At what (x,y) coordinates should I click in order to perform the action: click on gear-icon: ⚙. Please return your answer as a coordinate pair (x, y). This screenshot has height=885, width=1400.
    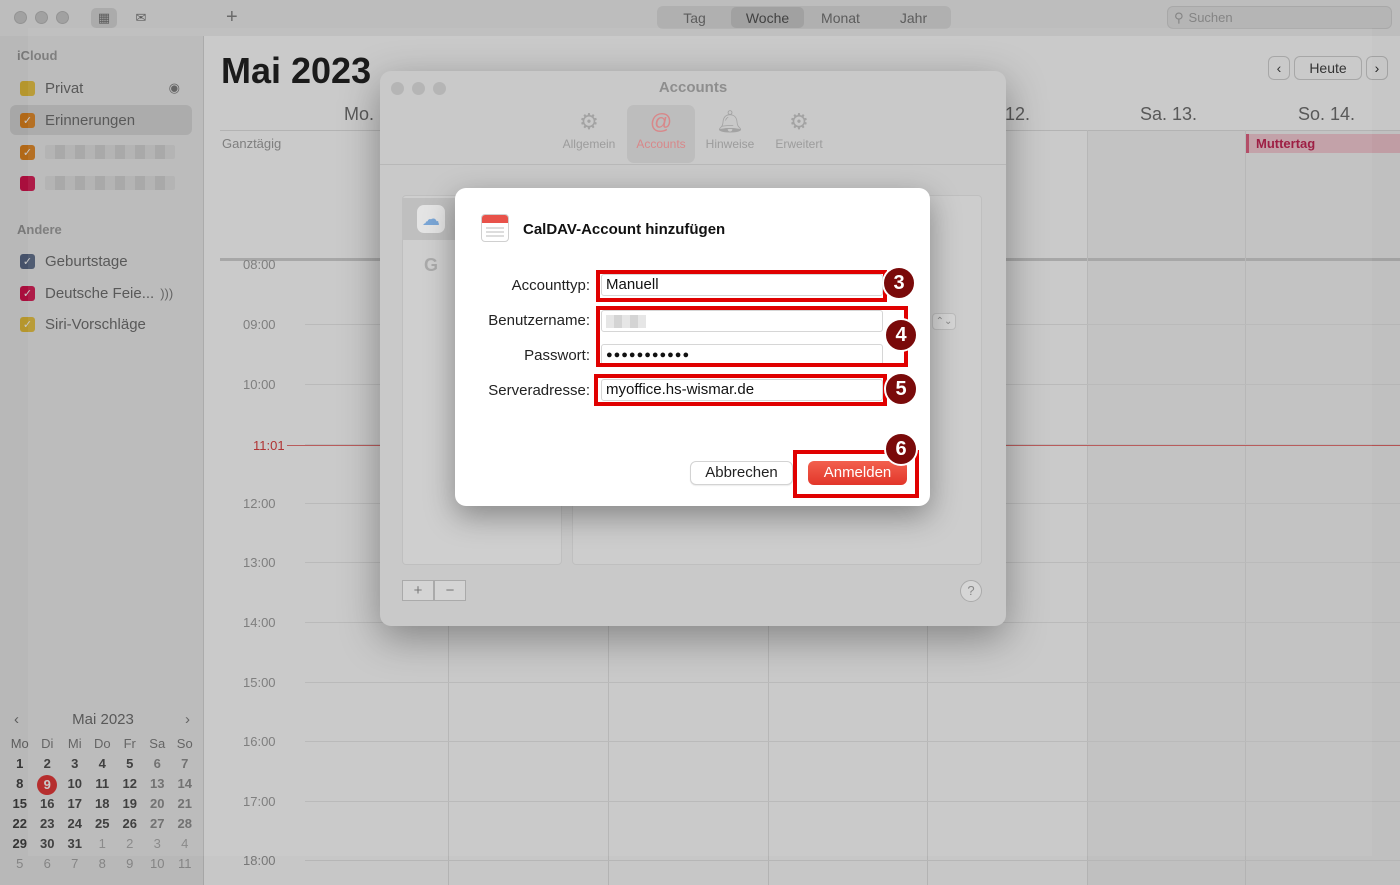
    Looking at the image, I should click on (589, 121).